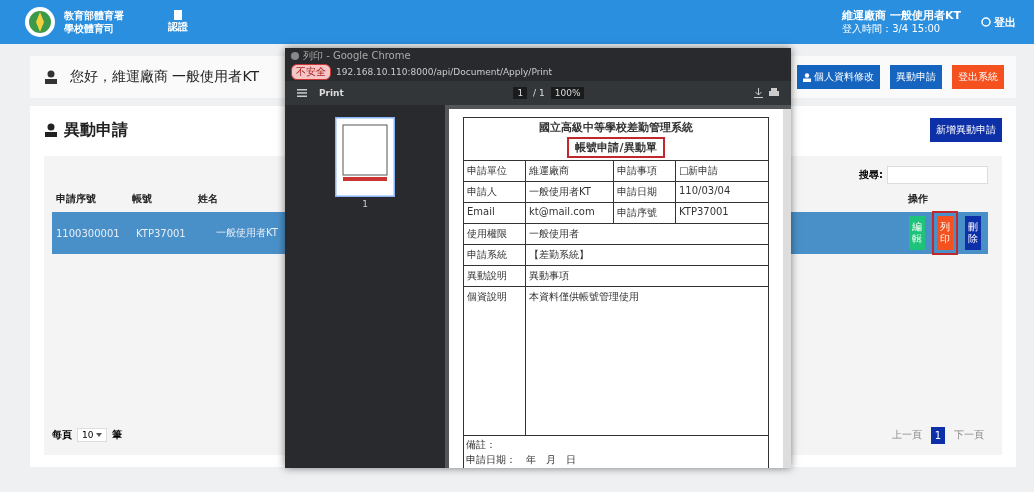  Describe the element at coordinates (549, 276) in the screenshot. I see `form-cell-text: 異動事項` at that location.